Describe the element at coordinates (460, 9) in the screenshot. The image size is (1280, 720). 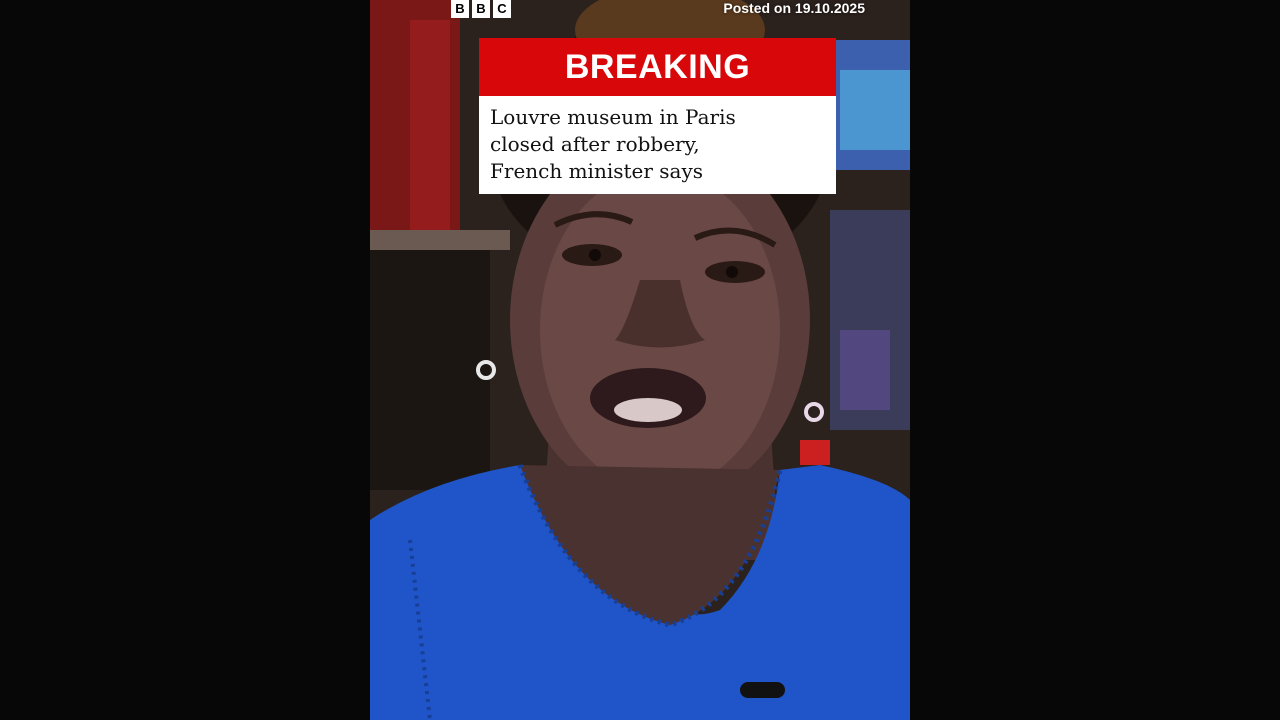
I see `logo-letter-b1: B` at that location.